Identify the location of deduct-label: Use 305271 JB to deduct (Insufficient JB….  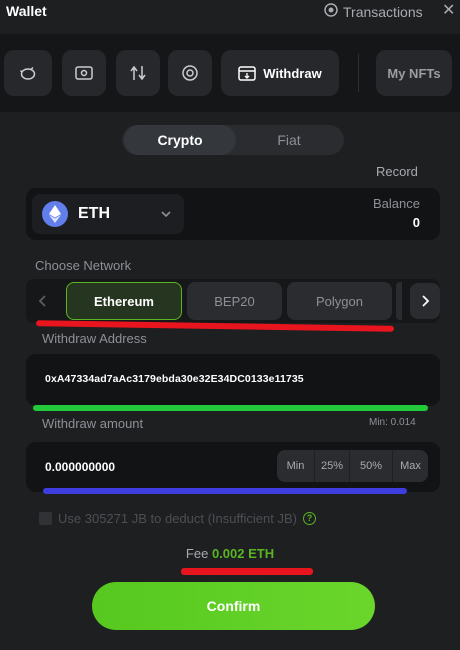
(177, 518).